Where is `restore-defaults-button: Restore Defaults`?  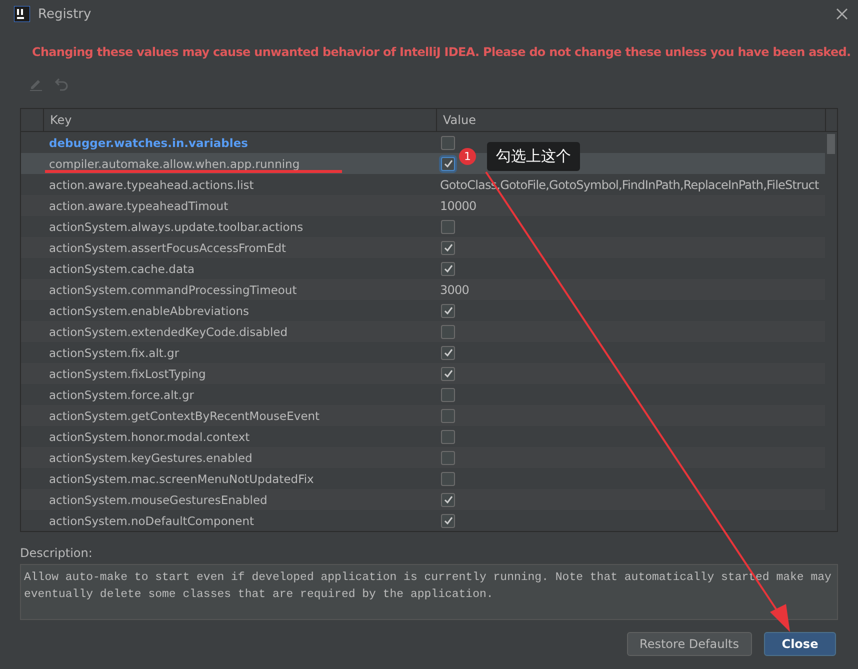
restore-defaults-button: Restore Defaults is located at coordinates (689, 644).